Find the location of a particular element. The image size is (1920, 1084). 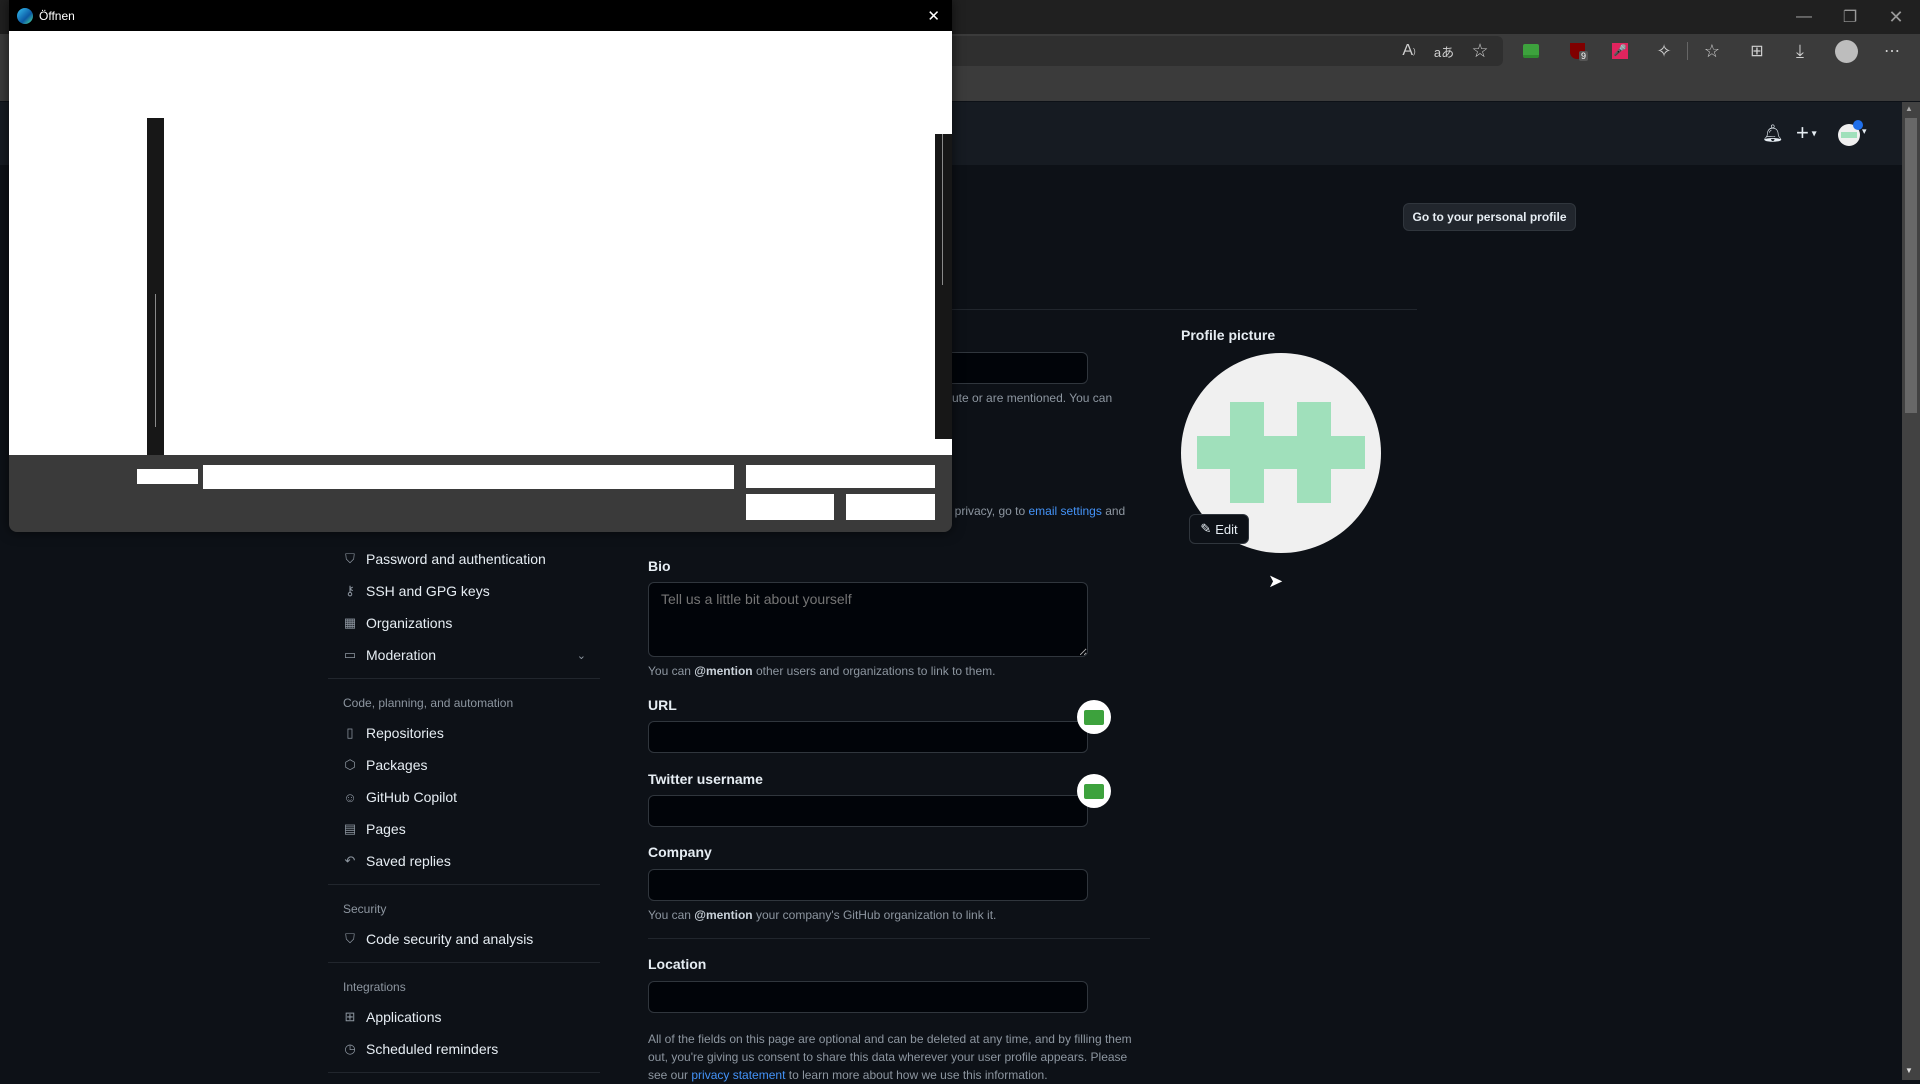

organization-icon: ▦ is located at coordinates (350, 622).